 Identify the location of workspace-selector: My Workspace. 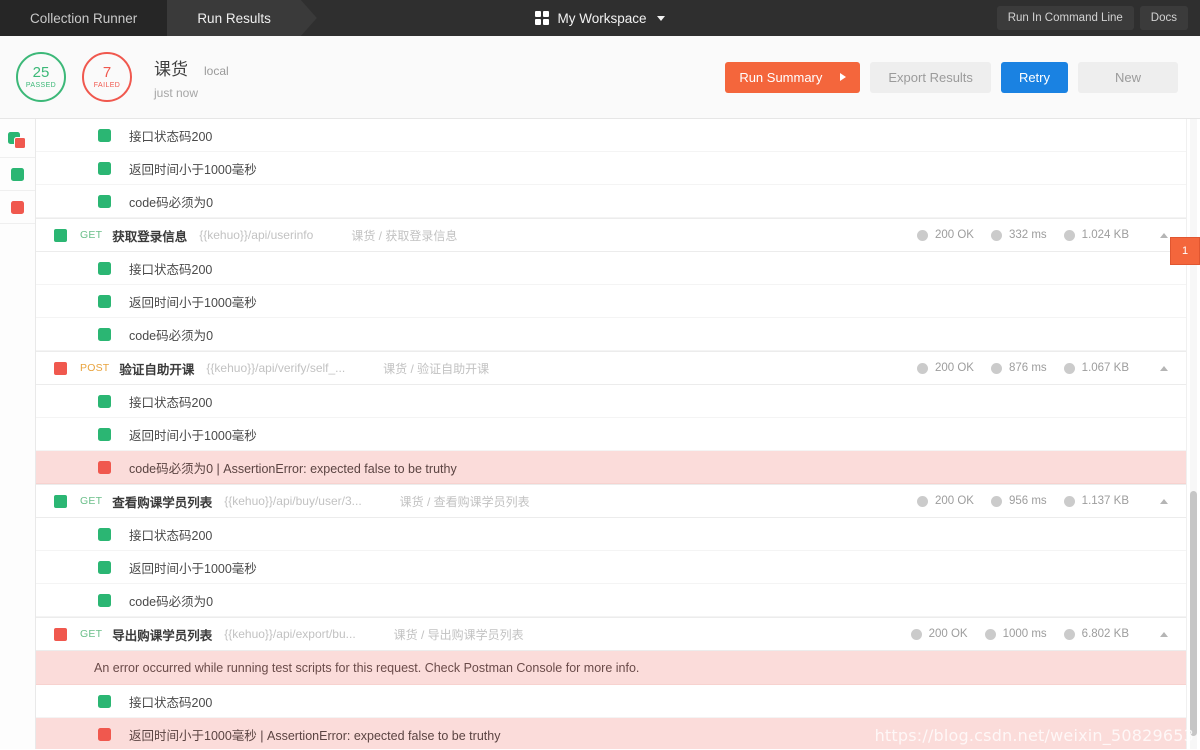
(600, 18).